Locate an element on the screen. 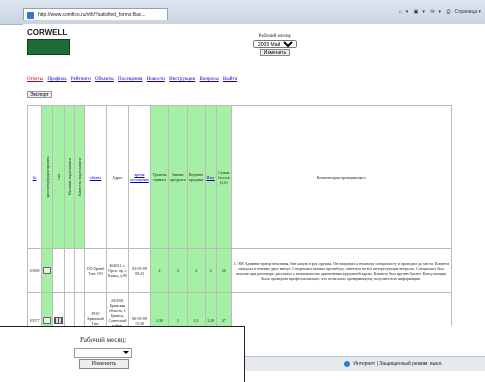 This screenshot has height=382, width=485. col-visit-time: время посещения is located at coordinates (139, 177).